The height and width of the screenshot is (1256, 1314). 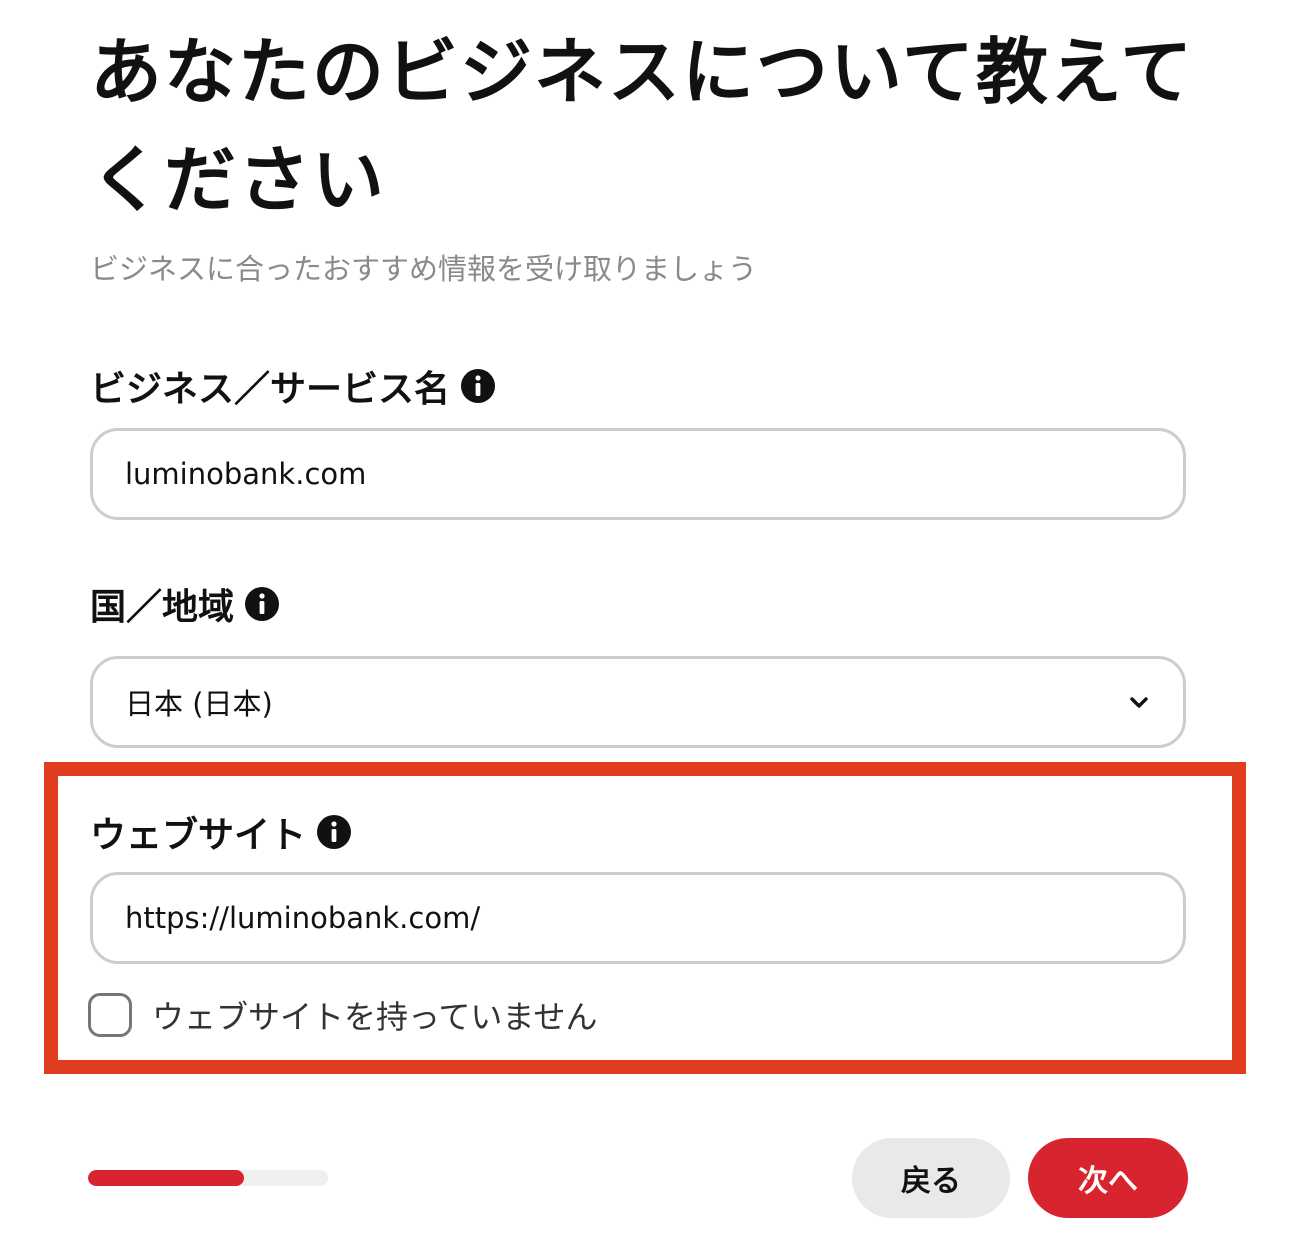 What do you see at coordinates (270, 389) in the screenshot?
I see `business-name-label-text: ビジネス／サービス名` at bounding box center [270, 389].